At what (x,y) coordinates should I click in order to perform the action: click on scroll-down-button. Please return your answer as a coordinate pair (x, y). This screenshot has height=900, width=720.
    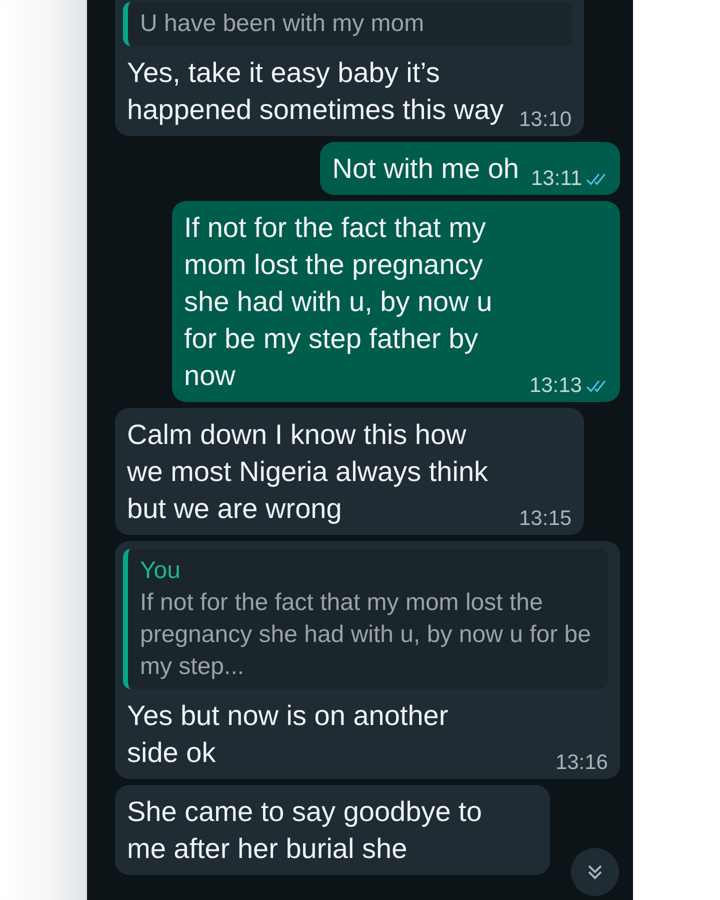
    Looking at the image, I should click on (595, 872).